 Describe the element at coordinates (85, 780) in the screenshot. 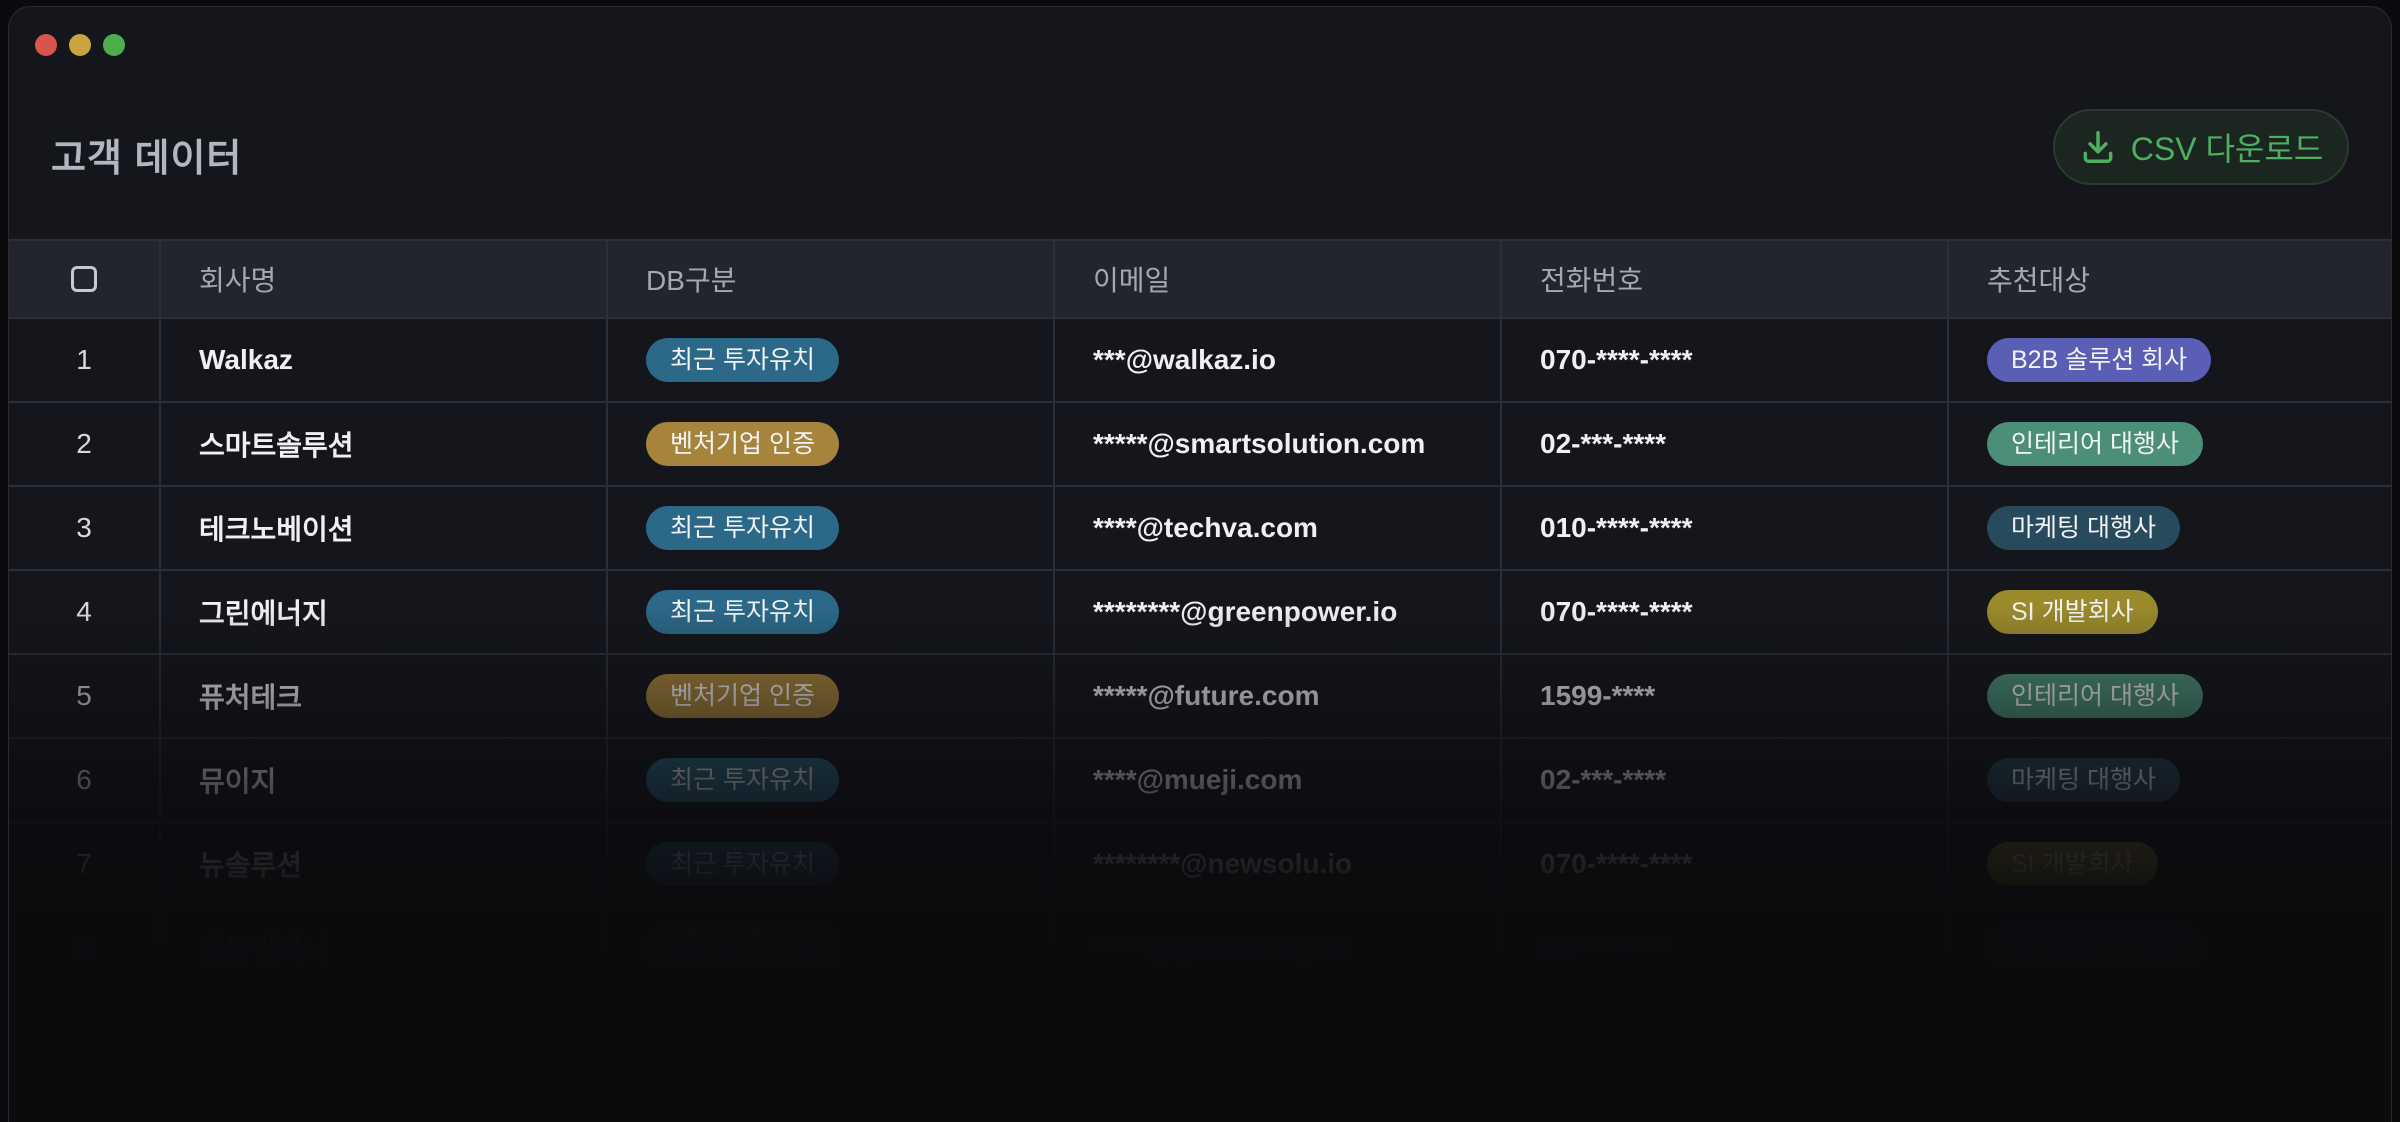

I see `row-number: 6` at that location.